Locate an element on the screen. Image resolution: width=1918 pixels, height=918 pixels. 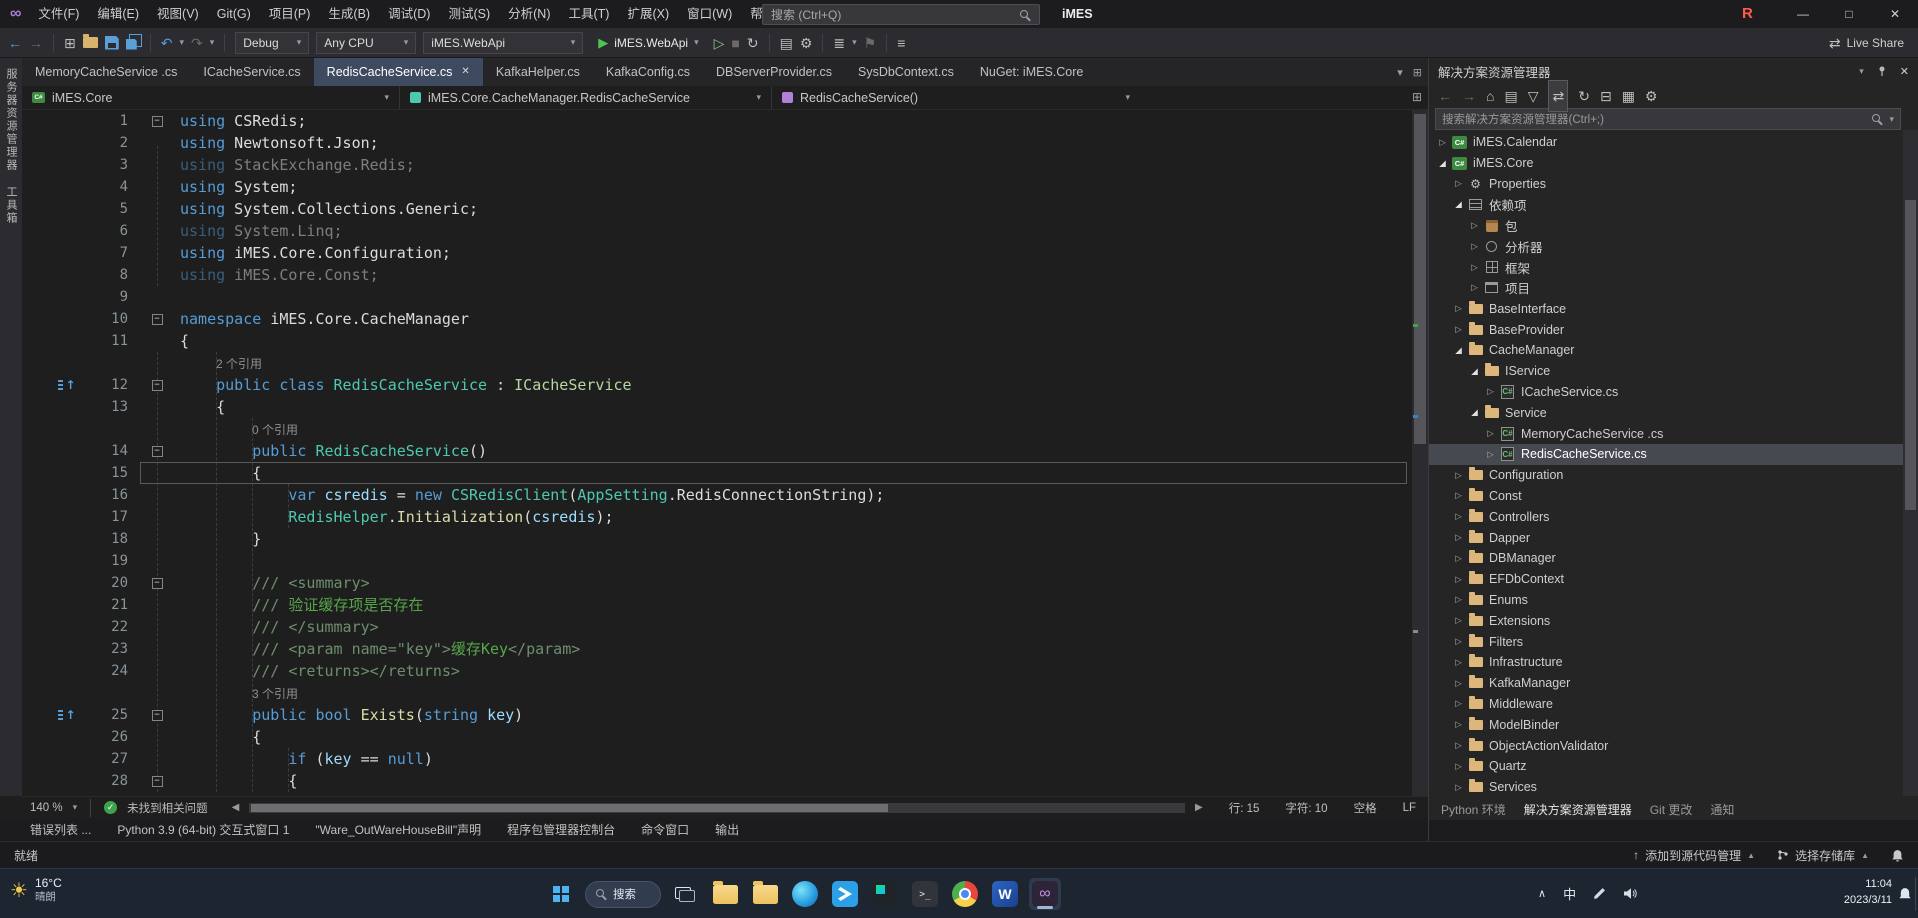
open-folder-icon is located at coordinates (90, 41).